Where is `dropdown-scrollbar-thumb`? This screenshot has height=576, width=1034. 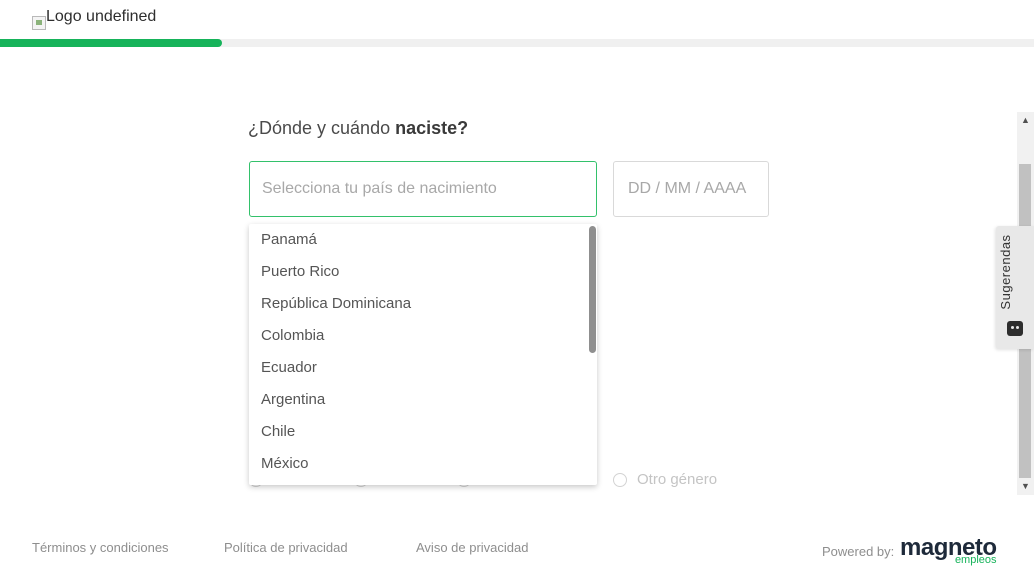 dropdown-scrollbar-thumb is located at coordinates (592, 289).